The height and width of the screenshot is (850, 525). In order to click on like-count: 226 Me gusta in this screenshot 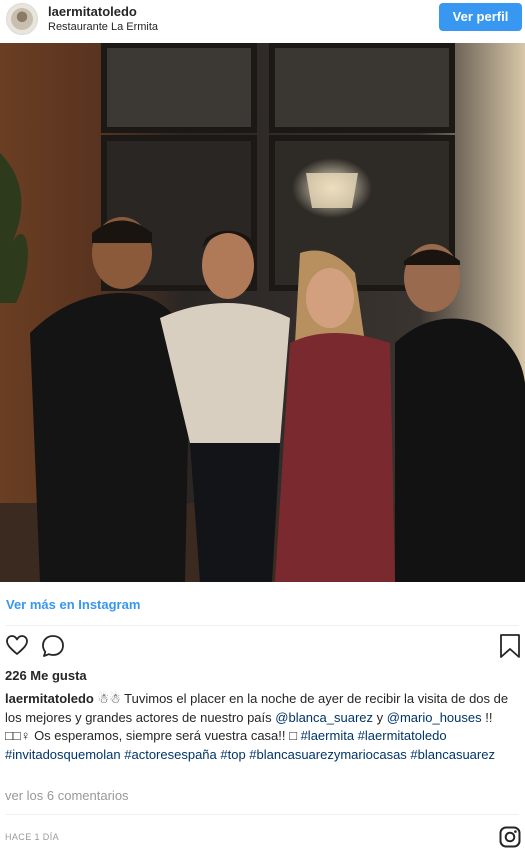, I will do `click(46, 675)`.